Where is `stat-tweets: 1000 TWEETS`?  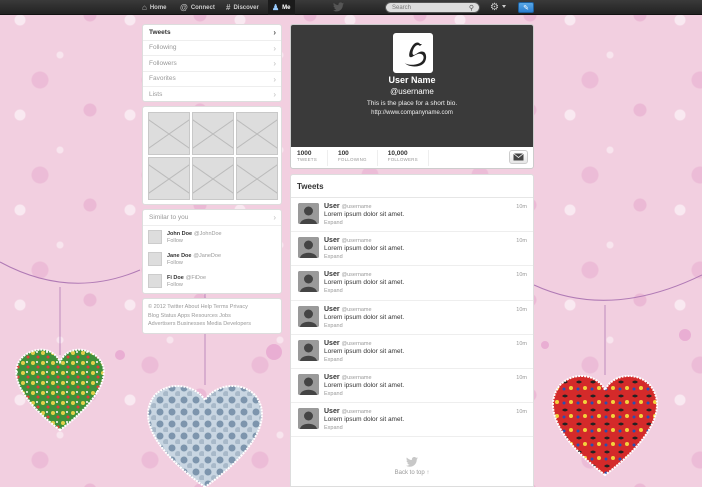
stat-tweets: 1000 TWEETS is located at coordinates (312, 158).